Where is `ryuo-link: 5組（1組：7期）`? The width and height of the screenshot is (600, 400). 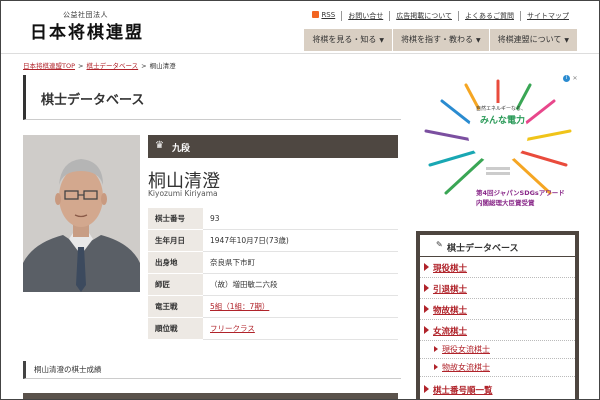
ryuo-link: 5組（1組：7期） is located at coordinates (239, 306).